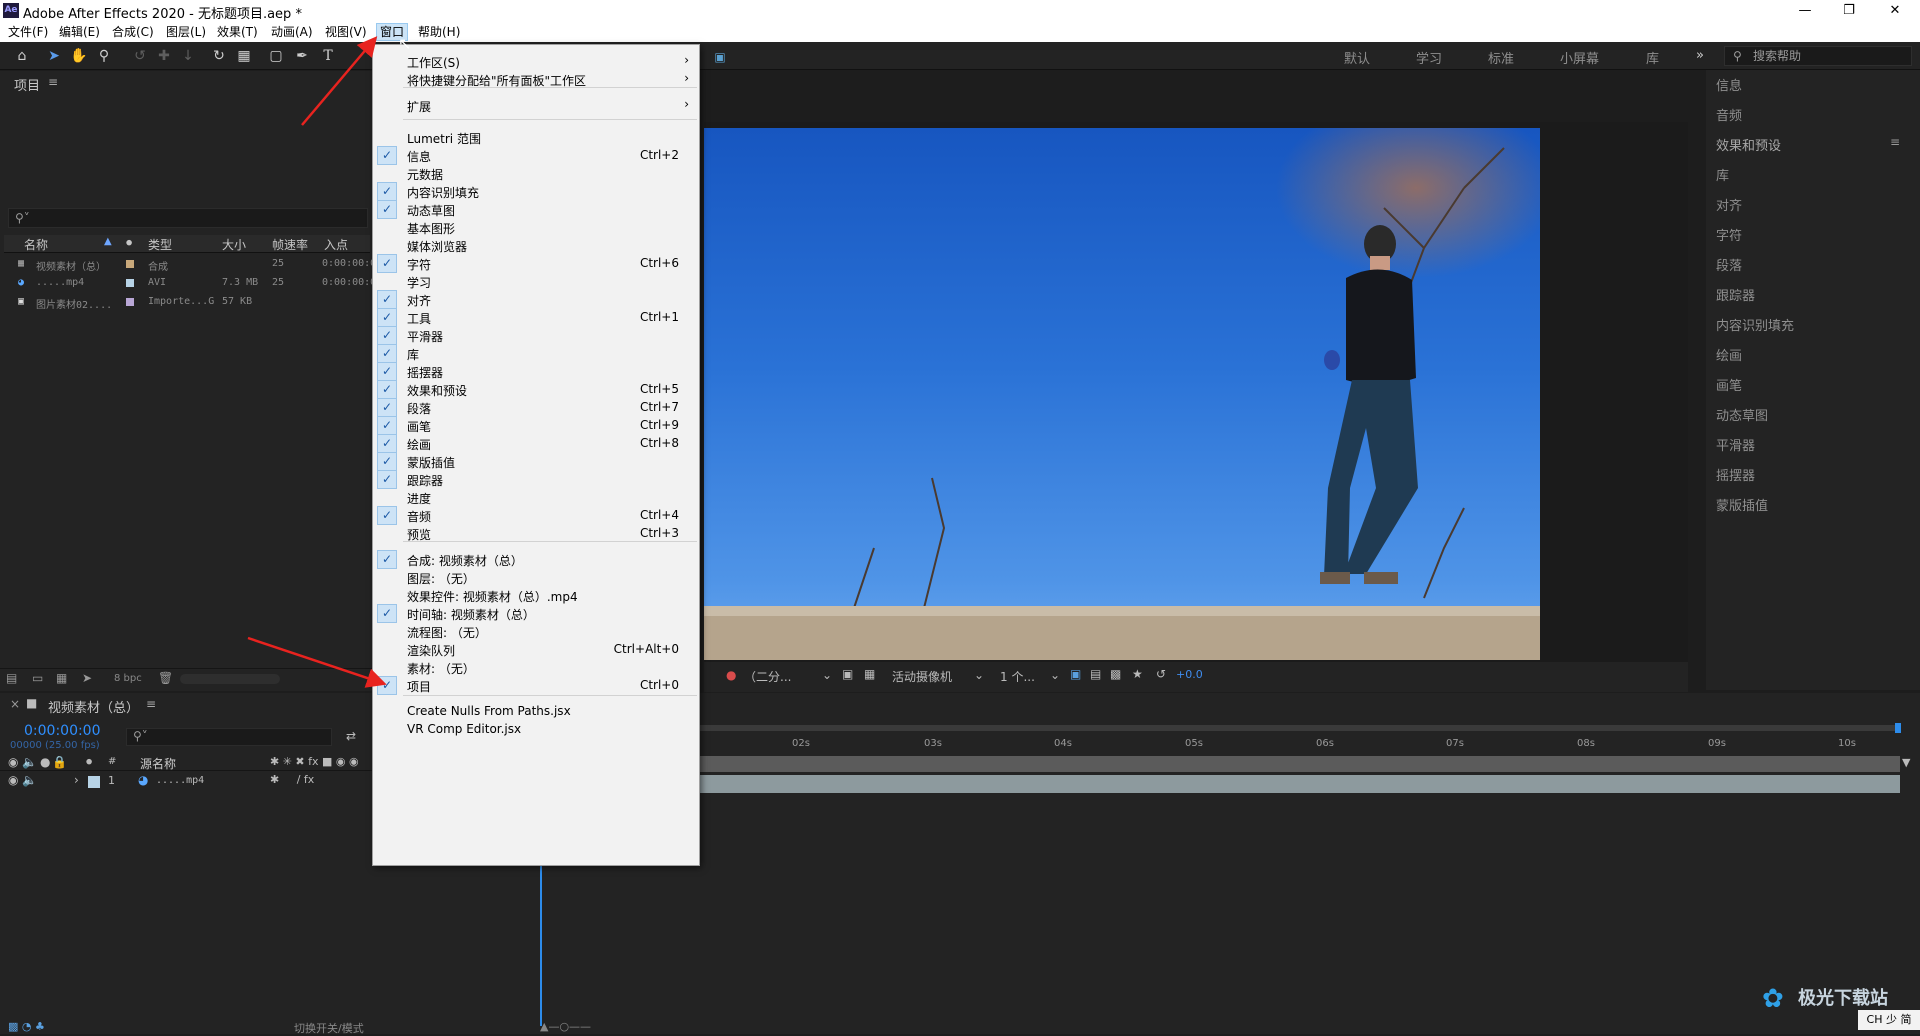  What do you see at coordinates (317, 362) in the screenshot?
I see `annotation-arrows` at bounding box center [317, 362].